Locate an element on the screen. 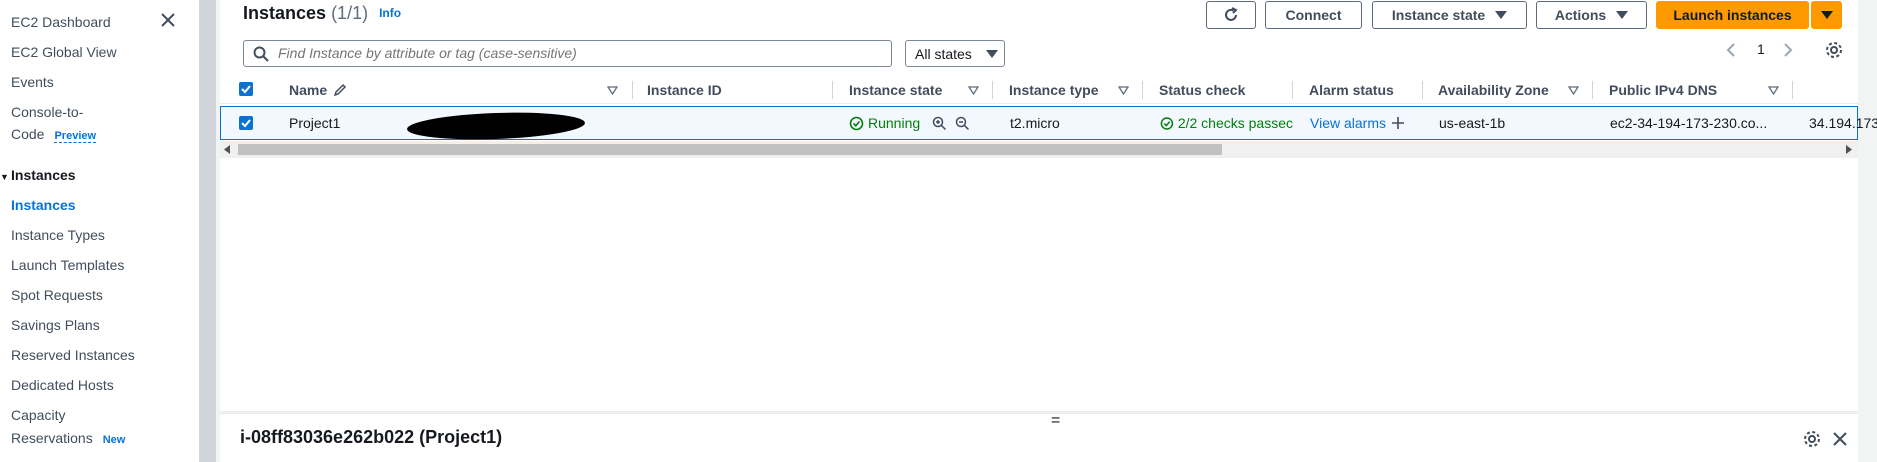 Image resolution: width=1877 pixels, height=462 pixels. col-instance-id: Instance ID is located at coordinates (684, 90).